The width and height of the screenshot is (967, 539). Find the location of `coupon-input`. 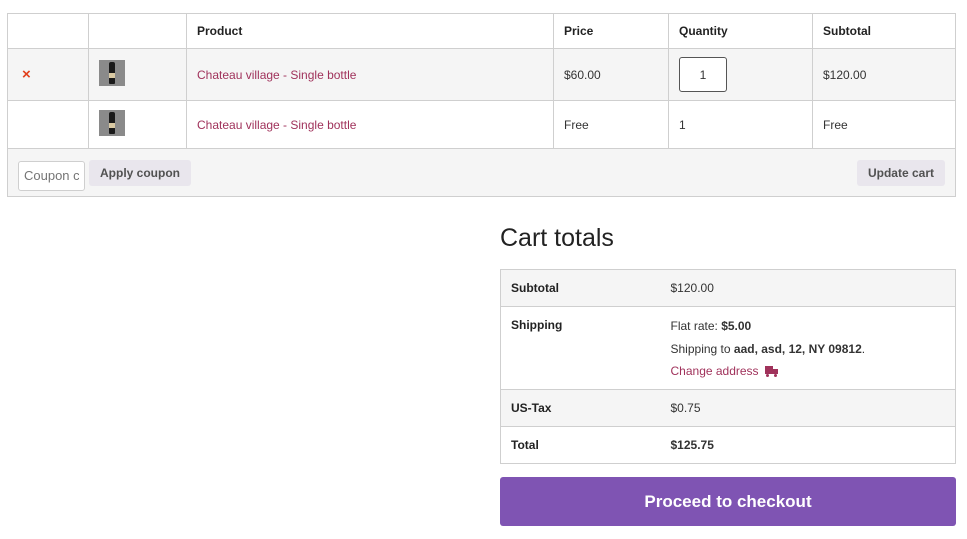

coupon-input is located at coordinates (51, 175).